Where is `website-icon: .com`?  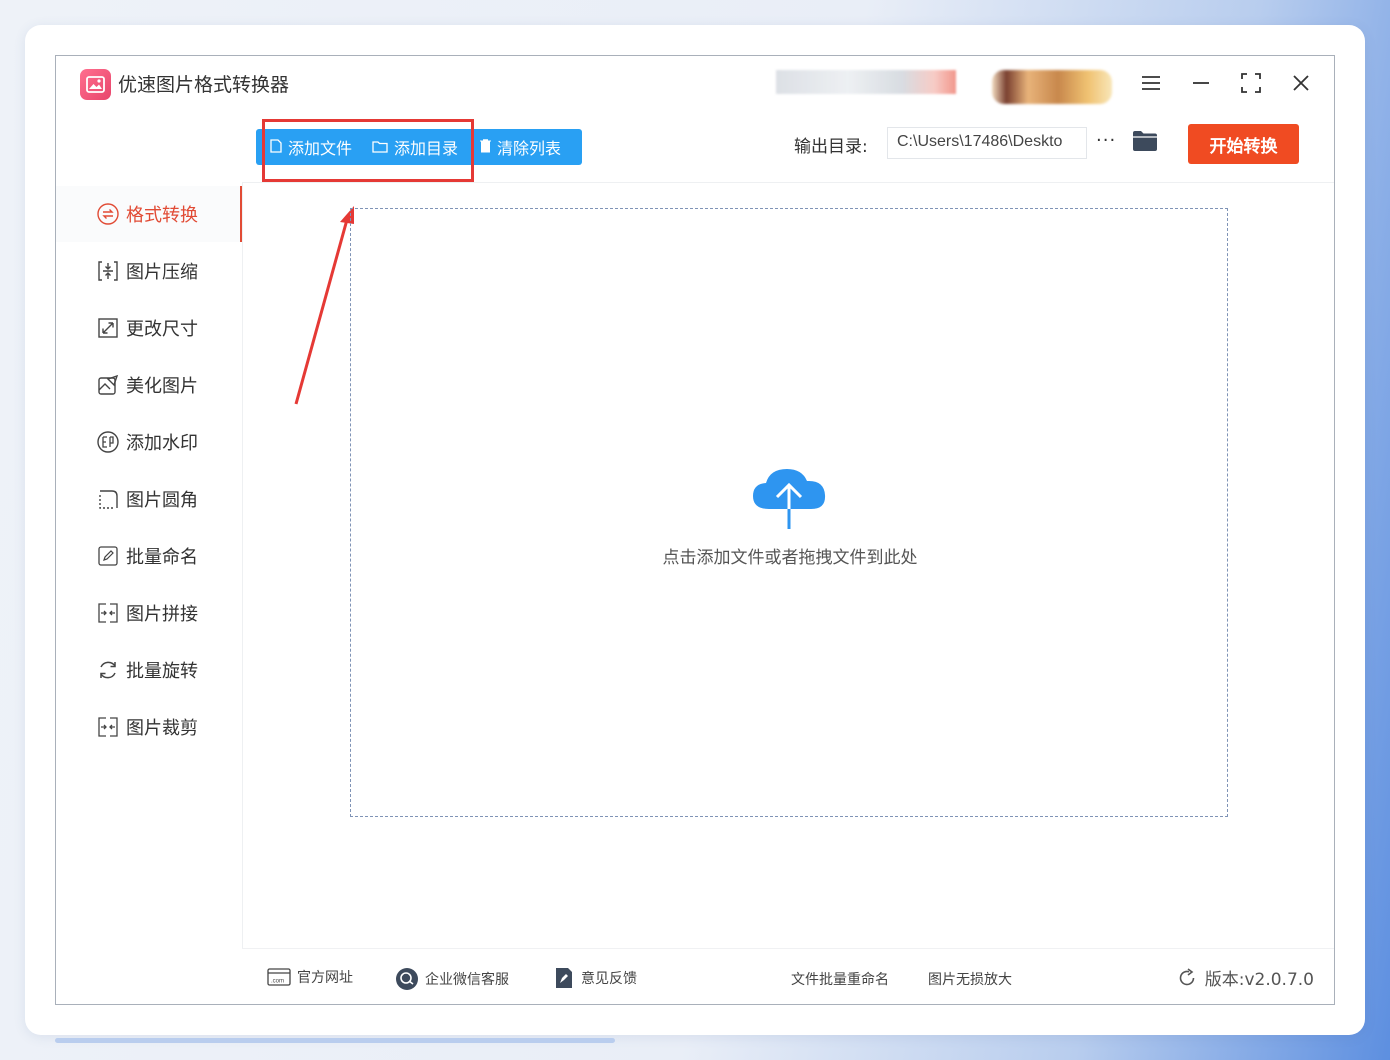
website-icon: .com is located at coordinates (279, 977).